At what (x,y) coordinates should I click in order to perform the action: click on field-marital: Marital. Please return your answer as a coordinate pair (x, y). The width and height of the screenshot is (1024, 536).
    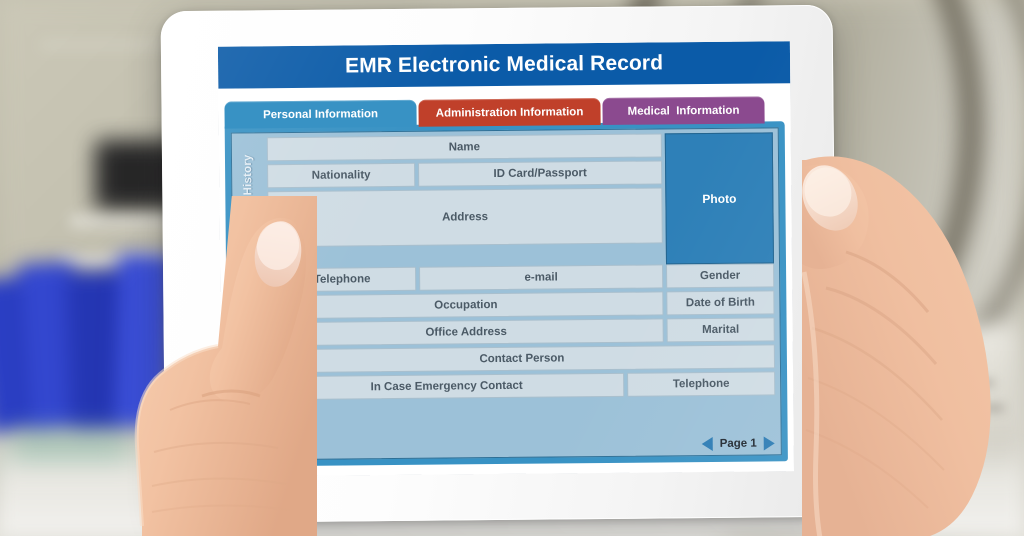
    Looking at the image, I should click on (720, 330).